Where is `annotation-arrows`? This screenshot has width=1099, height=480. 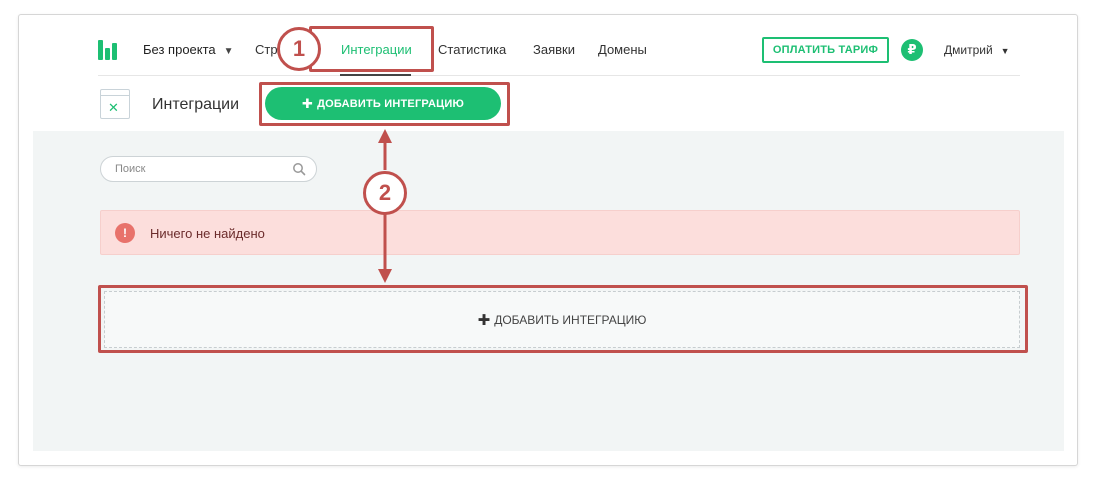
annotation-arrows is located at coordinates (385, 206).